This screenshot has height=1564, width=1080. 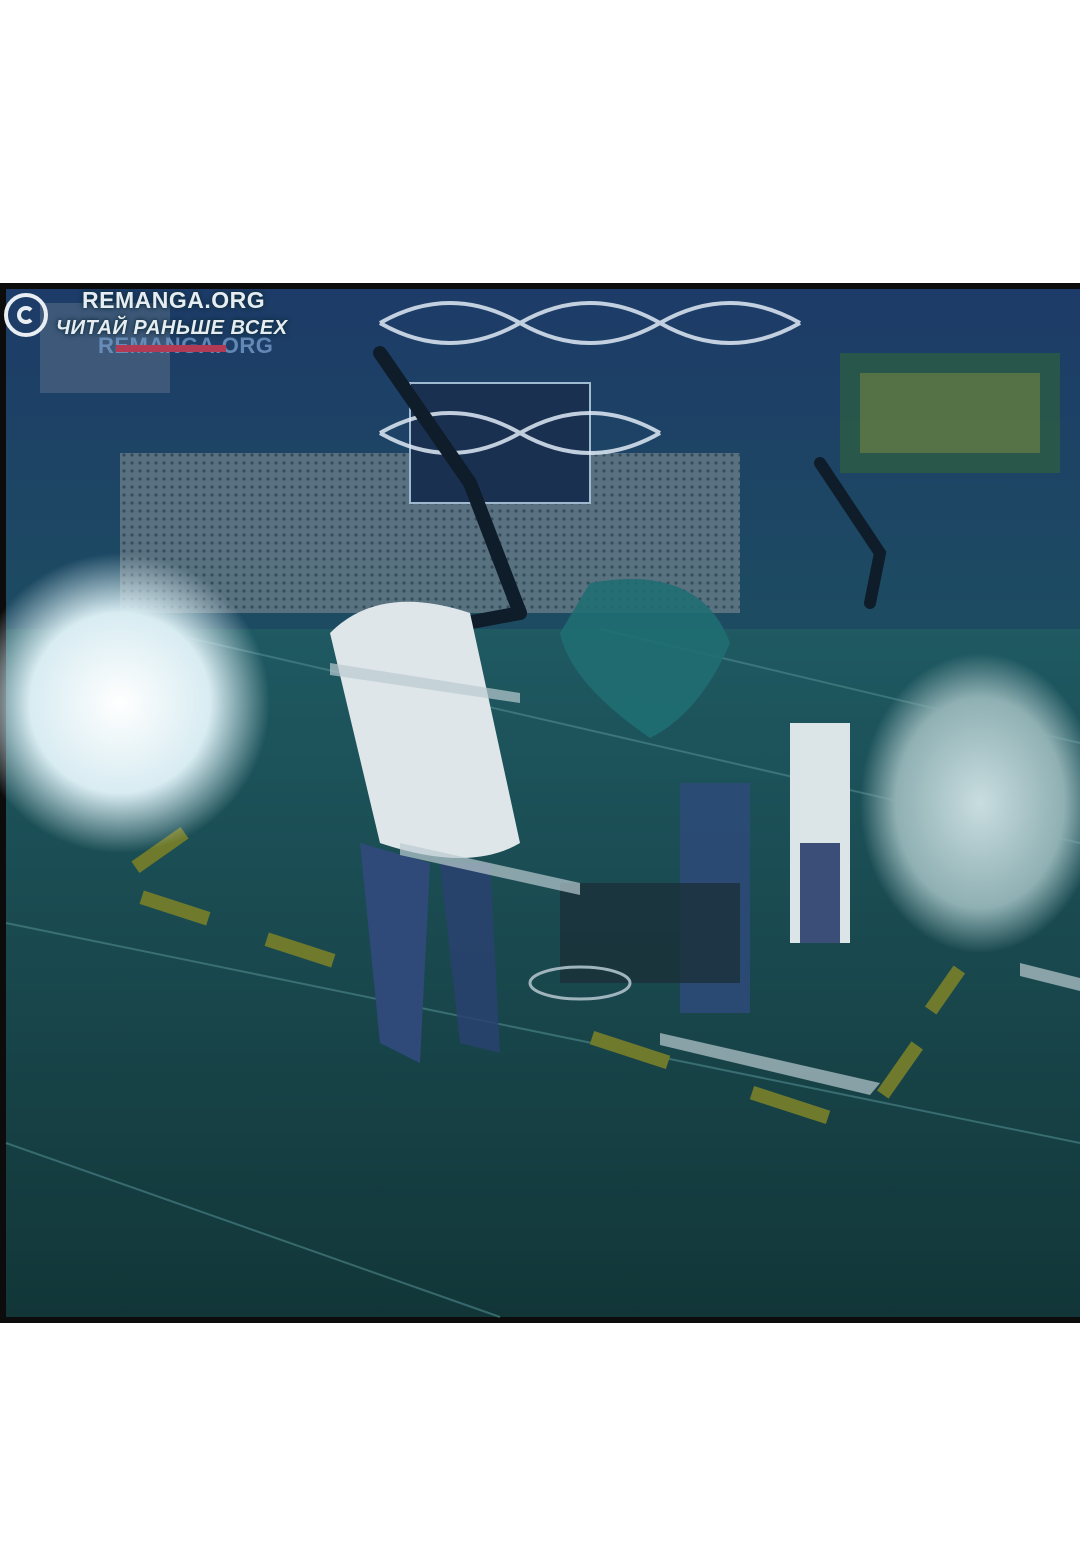 I want to click on watermark-title: REMANGA.ORG, so click(x=174, y=300).